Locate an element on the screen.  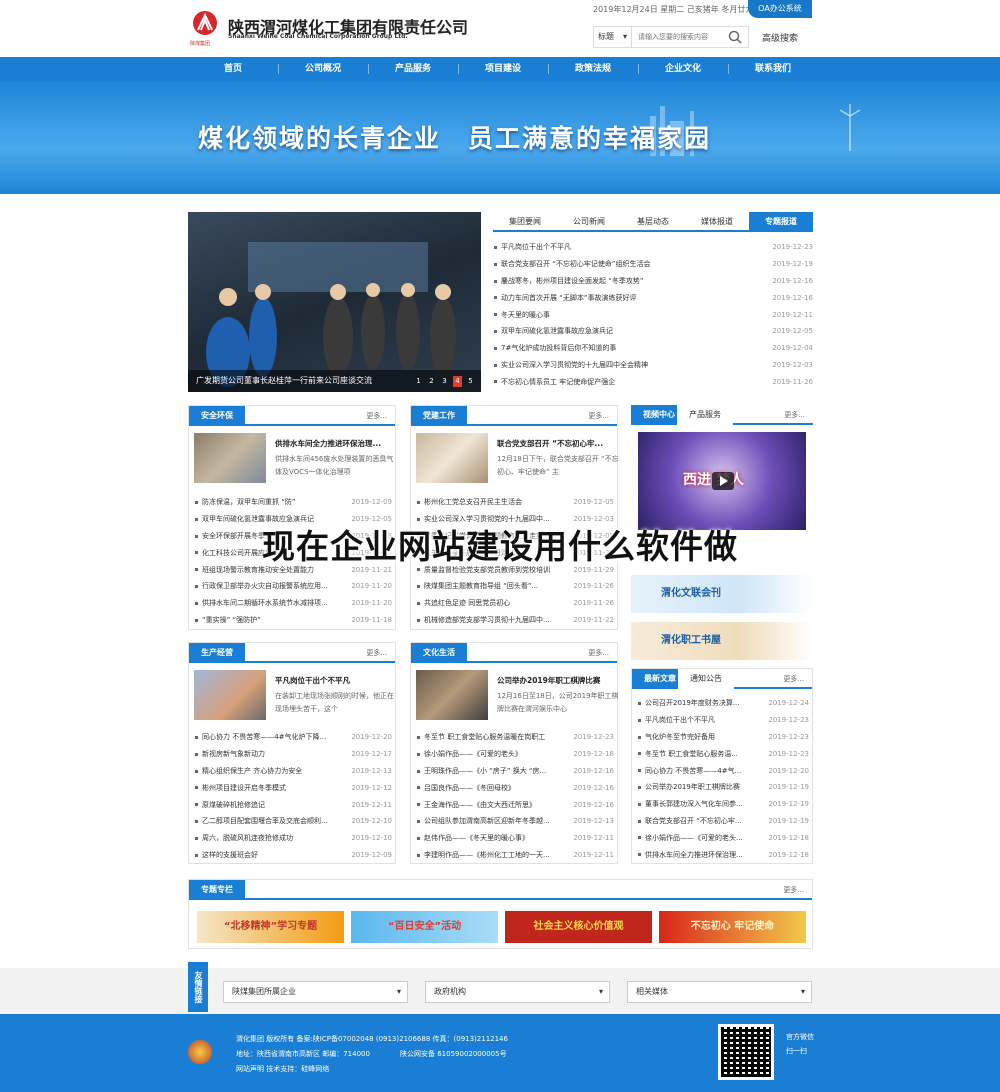
list-item-title: 防冻保温，双甲车间重抓 “防” is located at coordinates (272, 502).